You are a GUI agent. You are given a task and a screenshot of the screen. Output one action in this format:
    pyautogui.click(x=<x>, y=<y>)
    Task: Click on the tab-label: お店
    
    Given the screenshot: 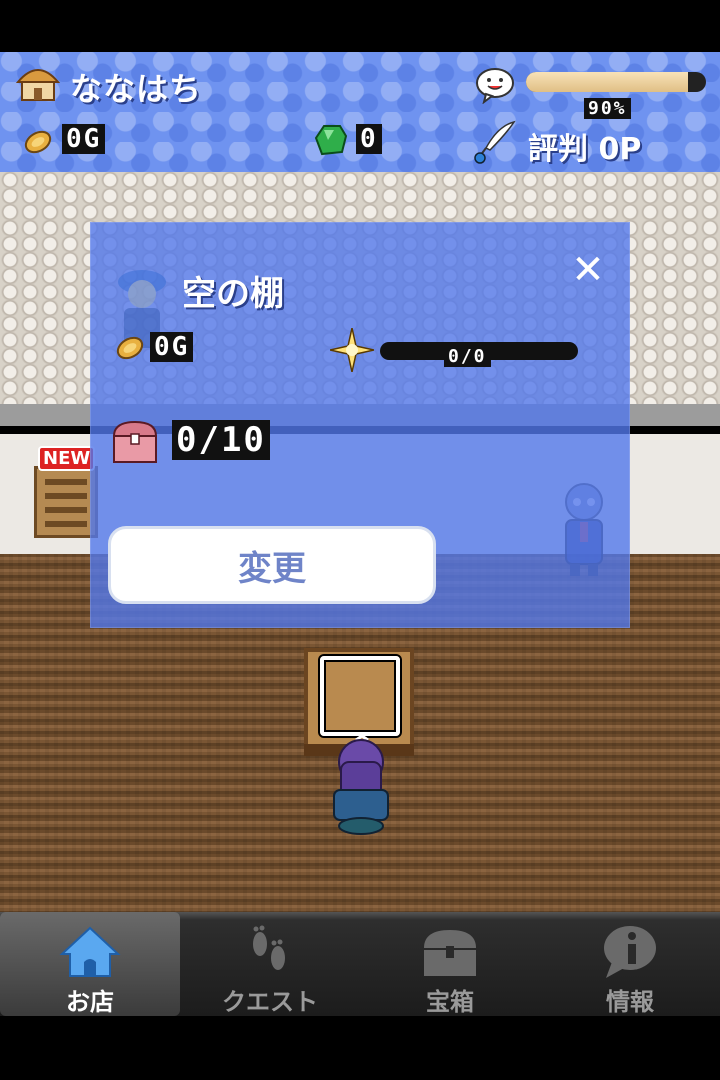 What is the action you would take?
    pyautogui.click(x=90, y=1002)
    